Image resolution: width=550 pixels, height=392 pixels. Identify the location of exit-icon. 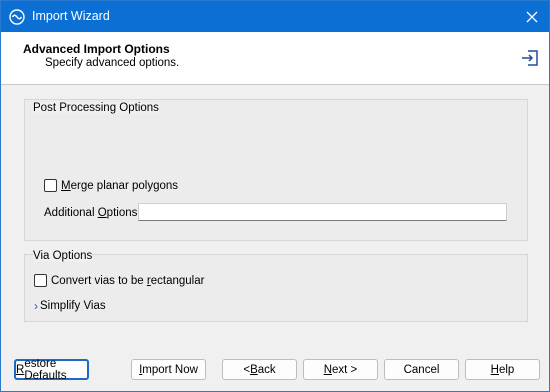
(530, 58).